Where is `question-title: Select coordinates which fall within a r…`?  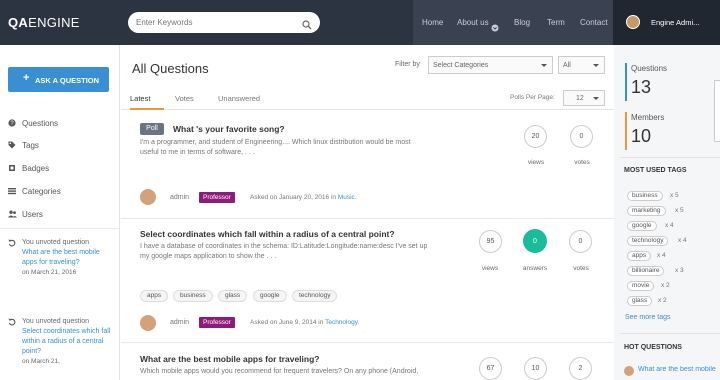 question-title: Select coordinates which fall within a r… is located at coordinates (267, 234).